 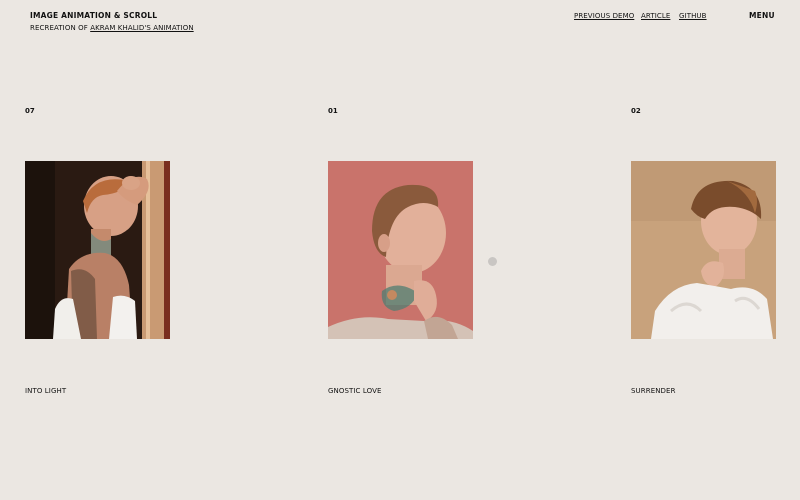 I want to click on item-title: INTO LIGHT, so click(x=46, y=391).